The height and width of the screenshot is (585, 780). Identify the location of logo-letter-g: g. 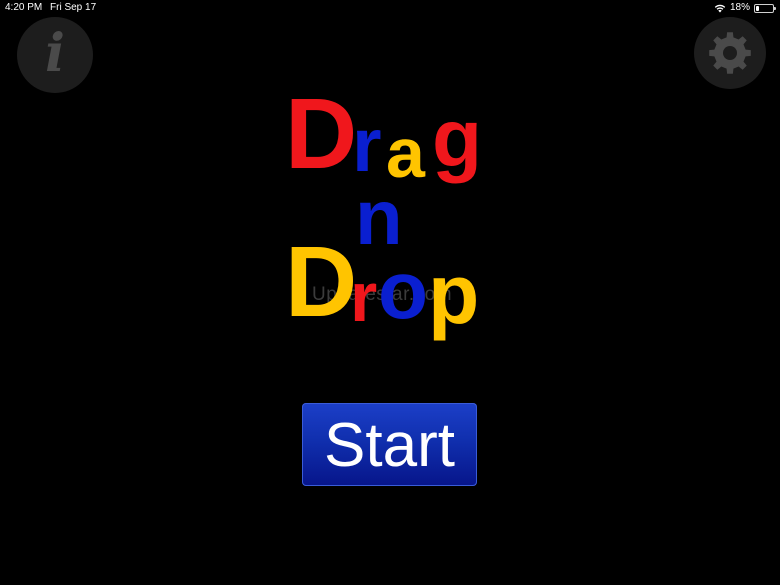
(457, 138).